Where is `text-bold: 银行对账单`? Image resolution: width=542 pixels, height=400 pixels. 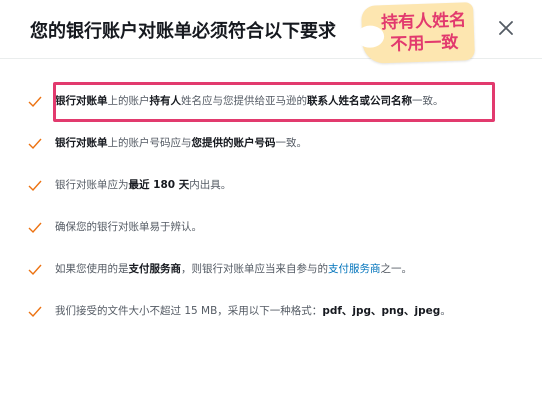 text-bold: 银行对账单 is located at coordinates (81, 143).